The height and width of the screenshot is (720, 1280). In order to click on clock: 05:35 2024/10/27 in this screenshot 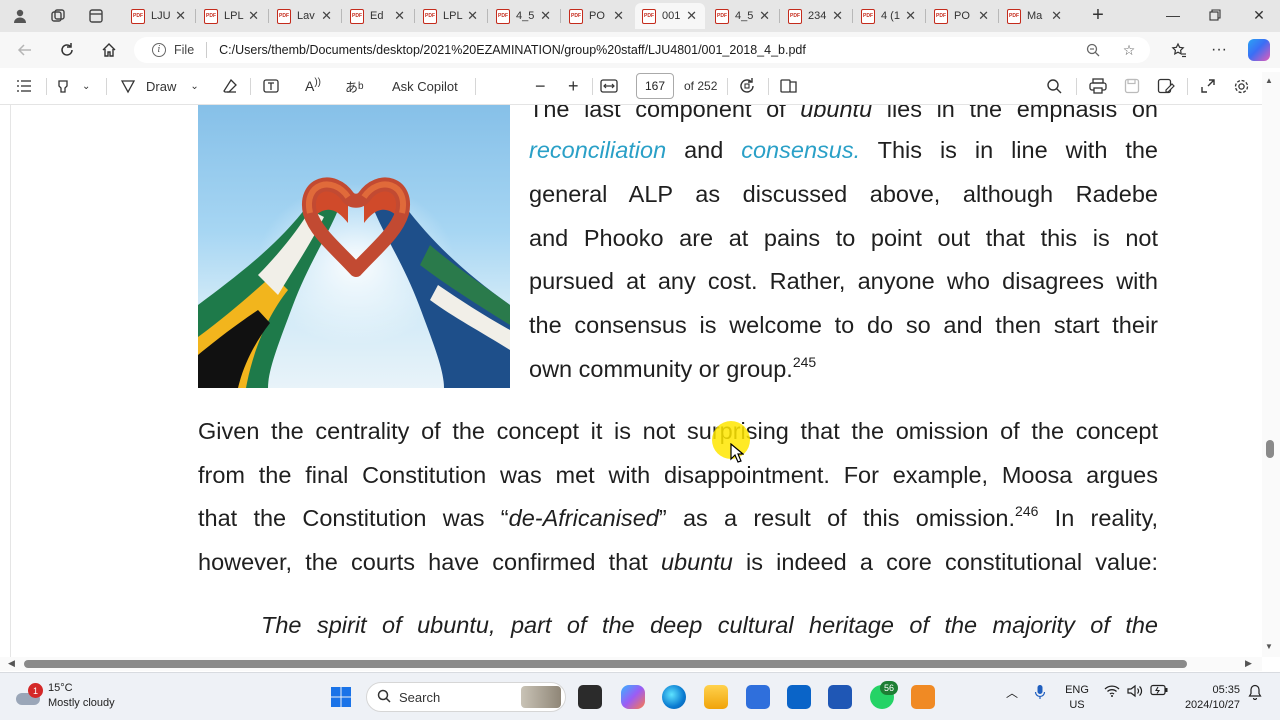, I will do `click(1210, 698)`.